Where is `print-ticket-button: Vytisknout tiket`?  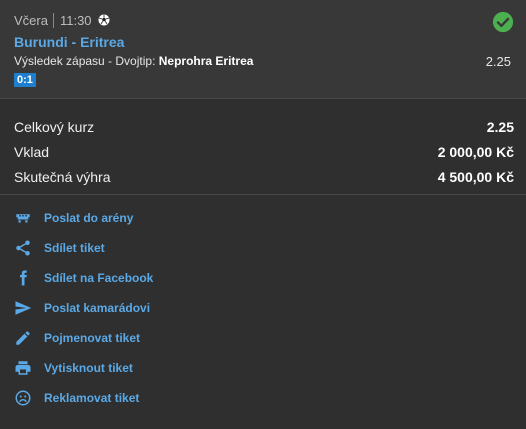 print-ticket-button: Vytisknout tiket is located at coordinates (270, 368).